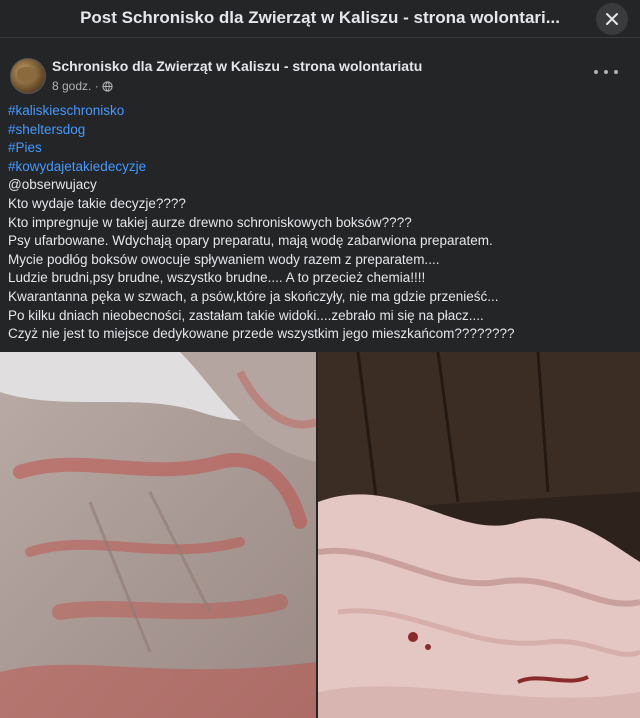  I want to click on hashtag-link: #Pies, so click(318, 148).